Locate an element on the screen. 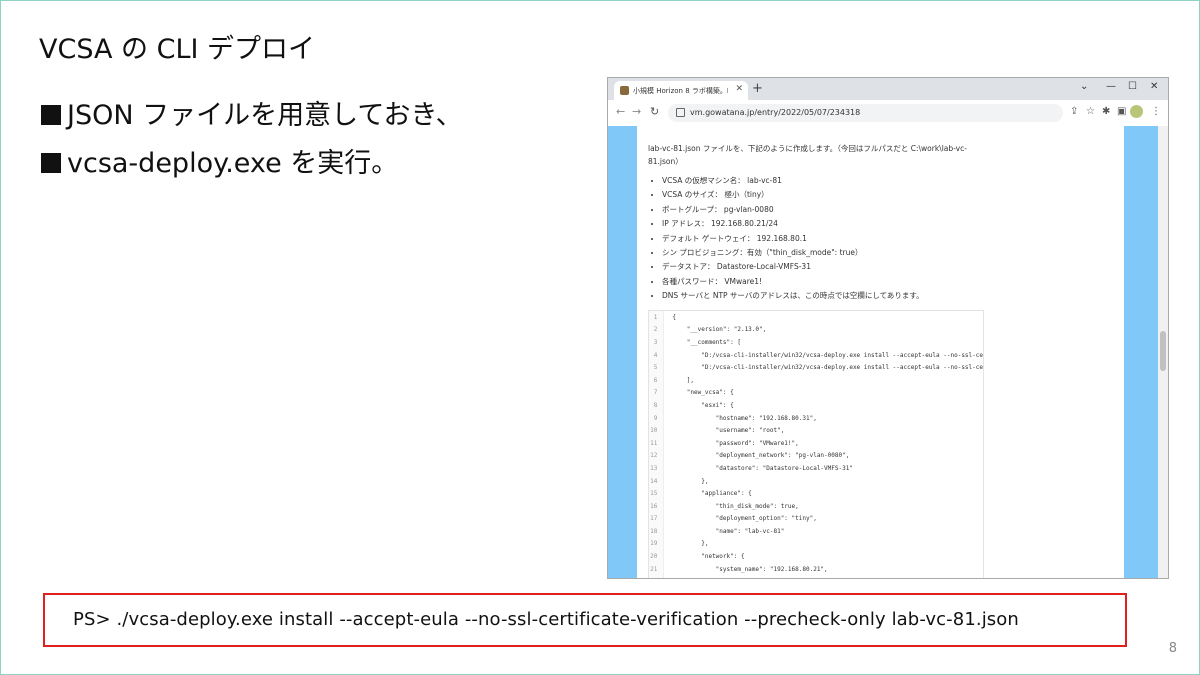 Image resolution: width=1200 pixels, height=675 pixels. list-item: DNS サーバと NTP サーバのアドレスは、この時点では空欄にしてあります。 is located at coordinates (793, 296).